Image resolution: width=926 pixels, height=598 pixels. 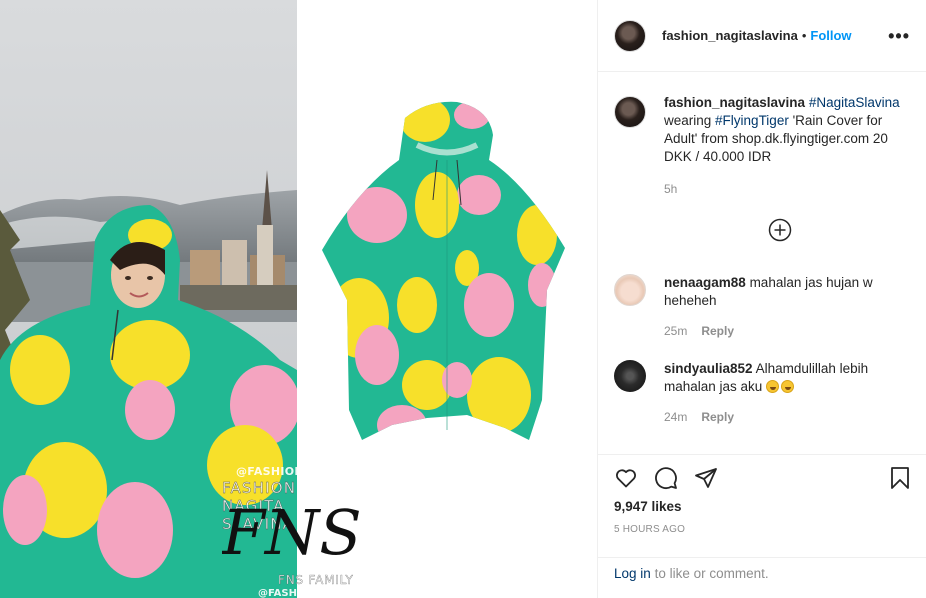 I want to click on login-prompt: Log in to like or comment., so click(x=762, y=577).